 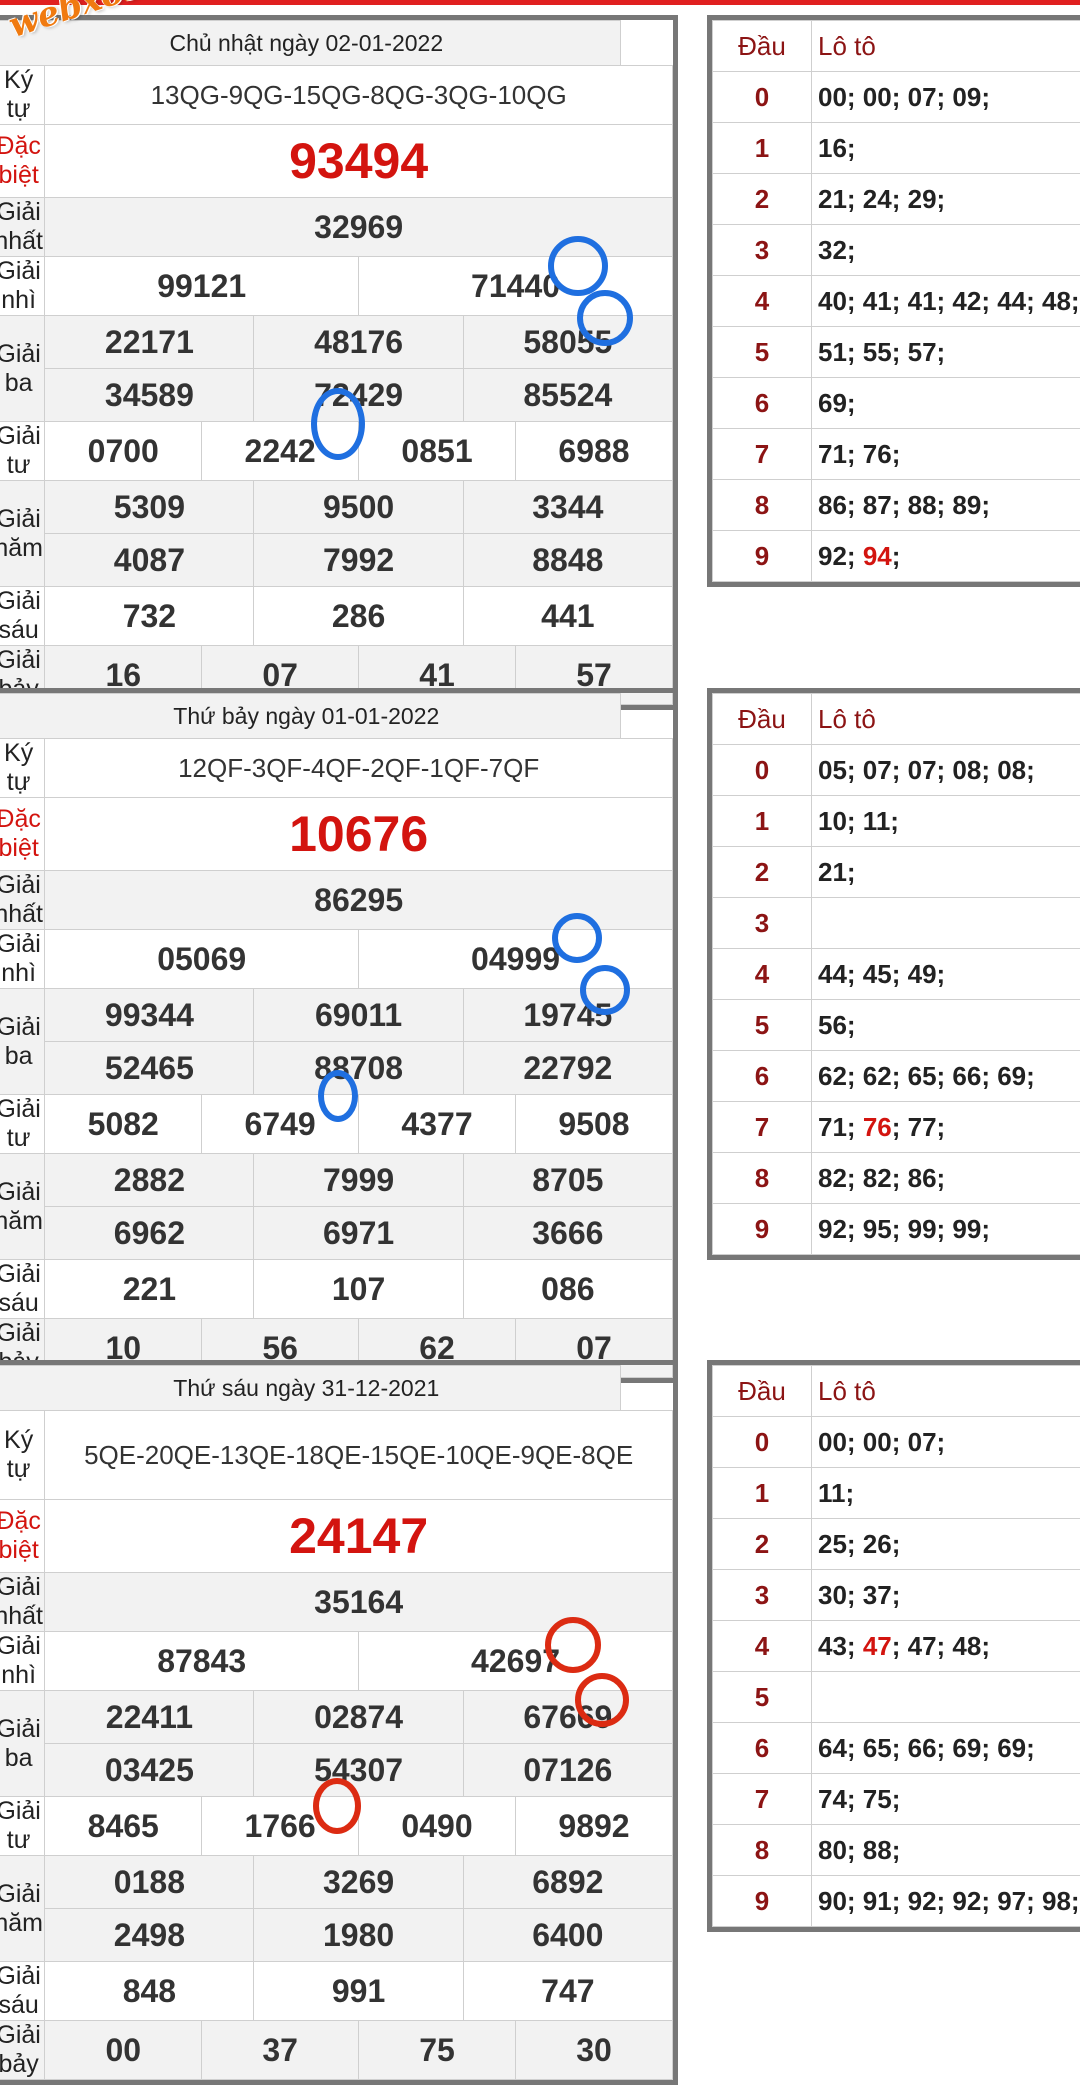 What do you see at coordinates (904, 505) in the screenshot?
I see `loto-value-text: 86; 87; 88; 89;` at bounding box center [904, 505].